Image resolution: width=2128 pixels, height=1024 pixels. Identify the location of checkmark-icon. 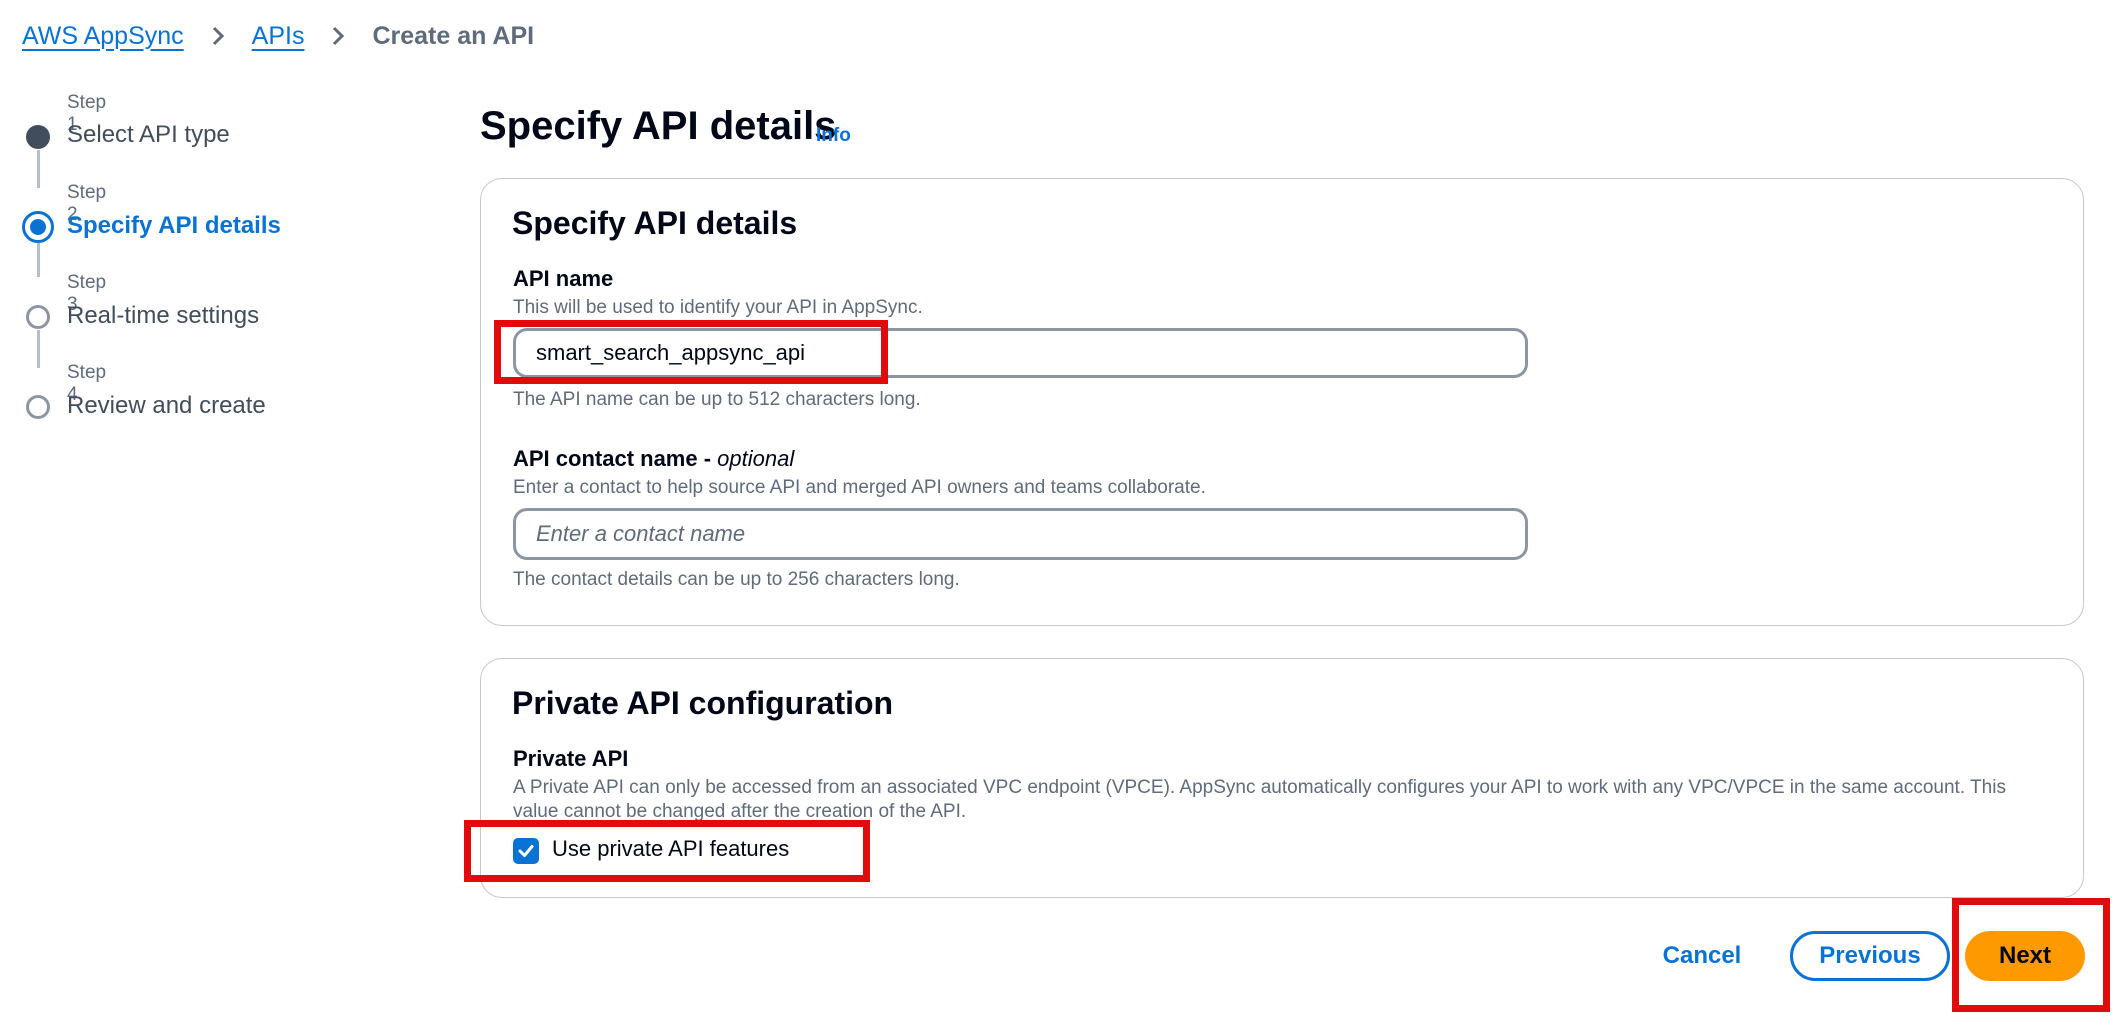
(526, 851).